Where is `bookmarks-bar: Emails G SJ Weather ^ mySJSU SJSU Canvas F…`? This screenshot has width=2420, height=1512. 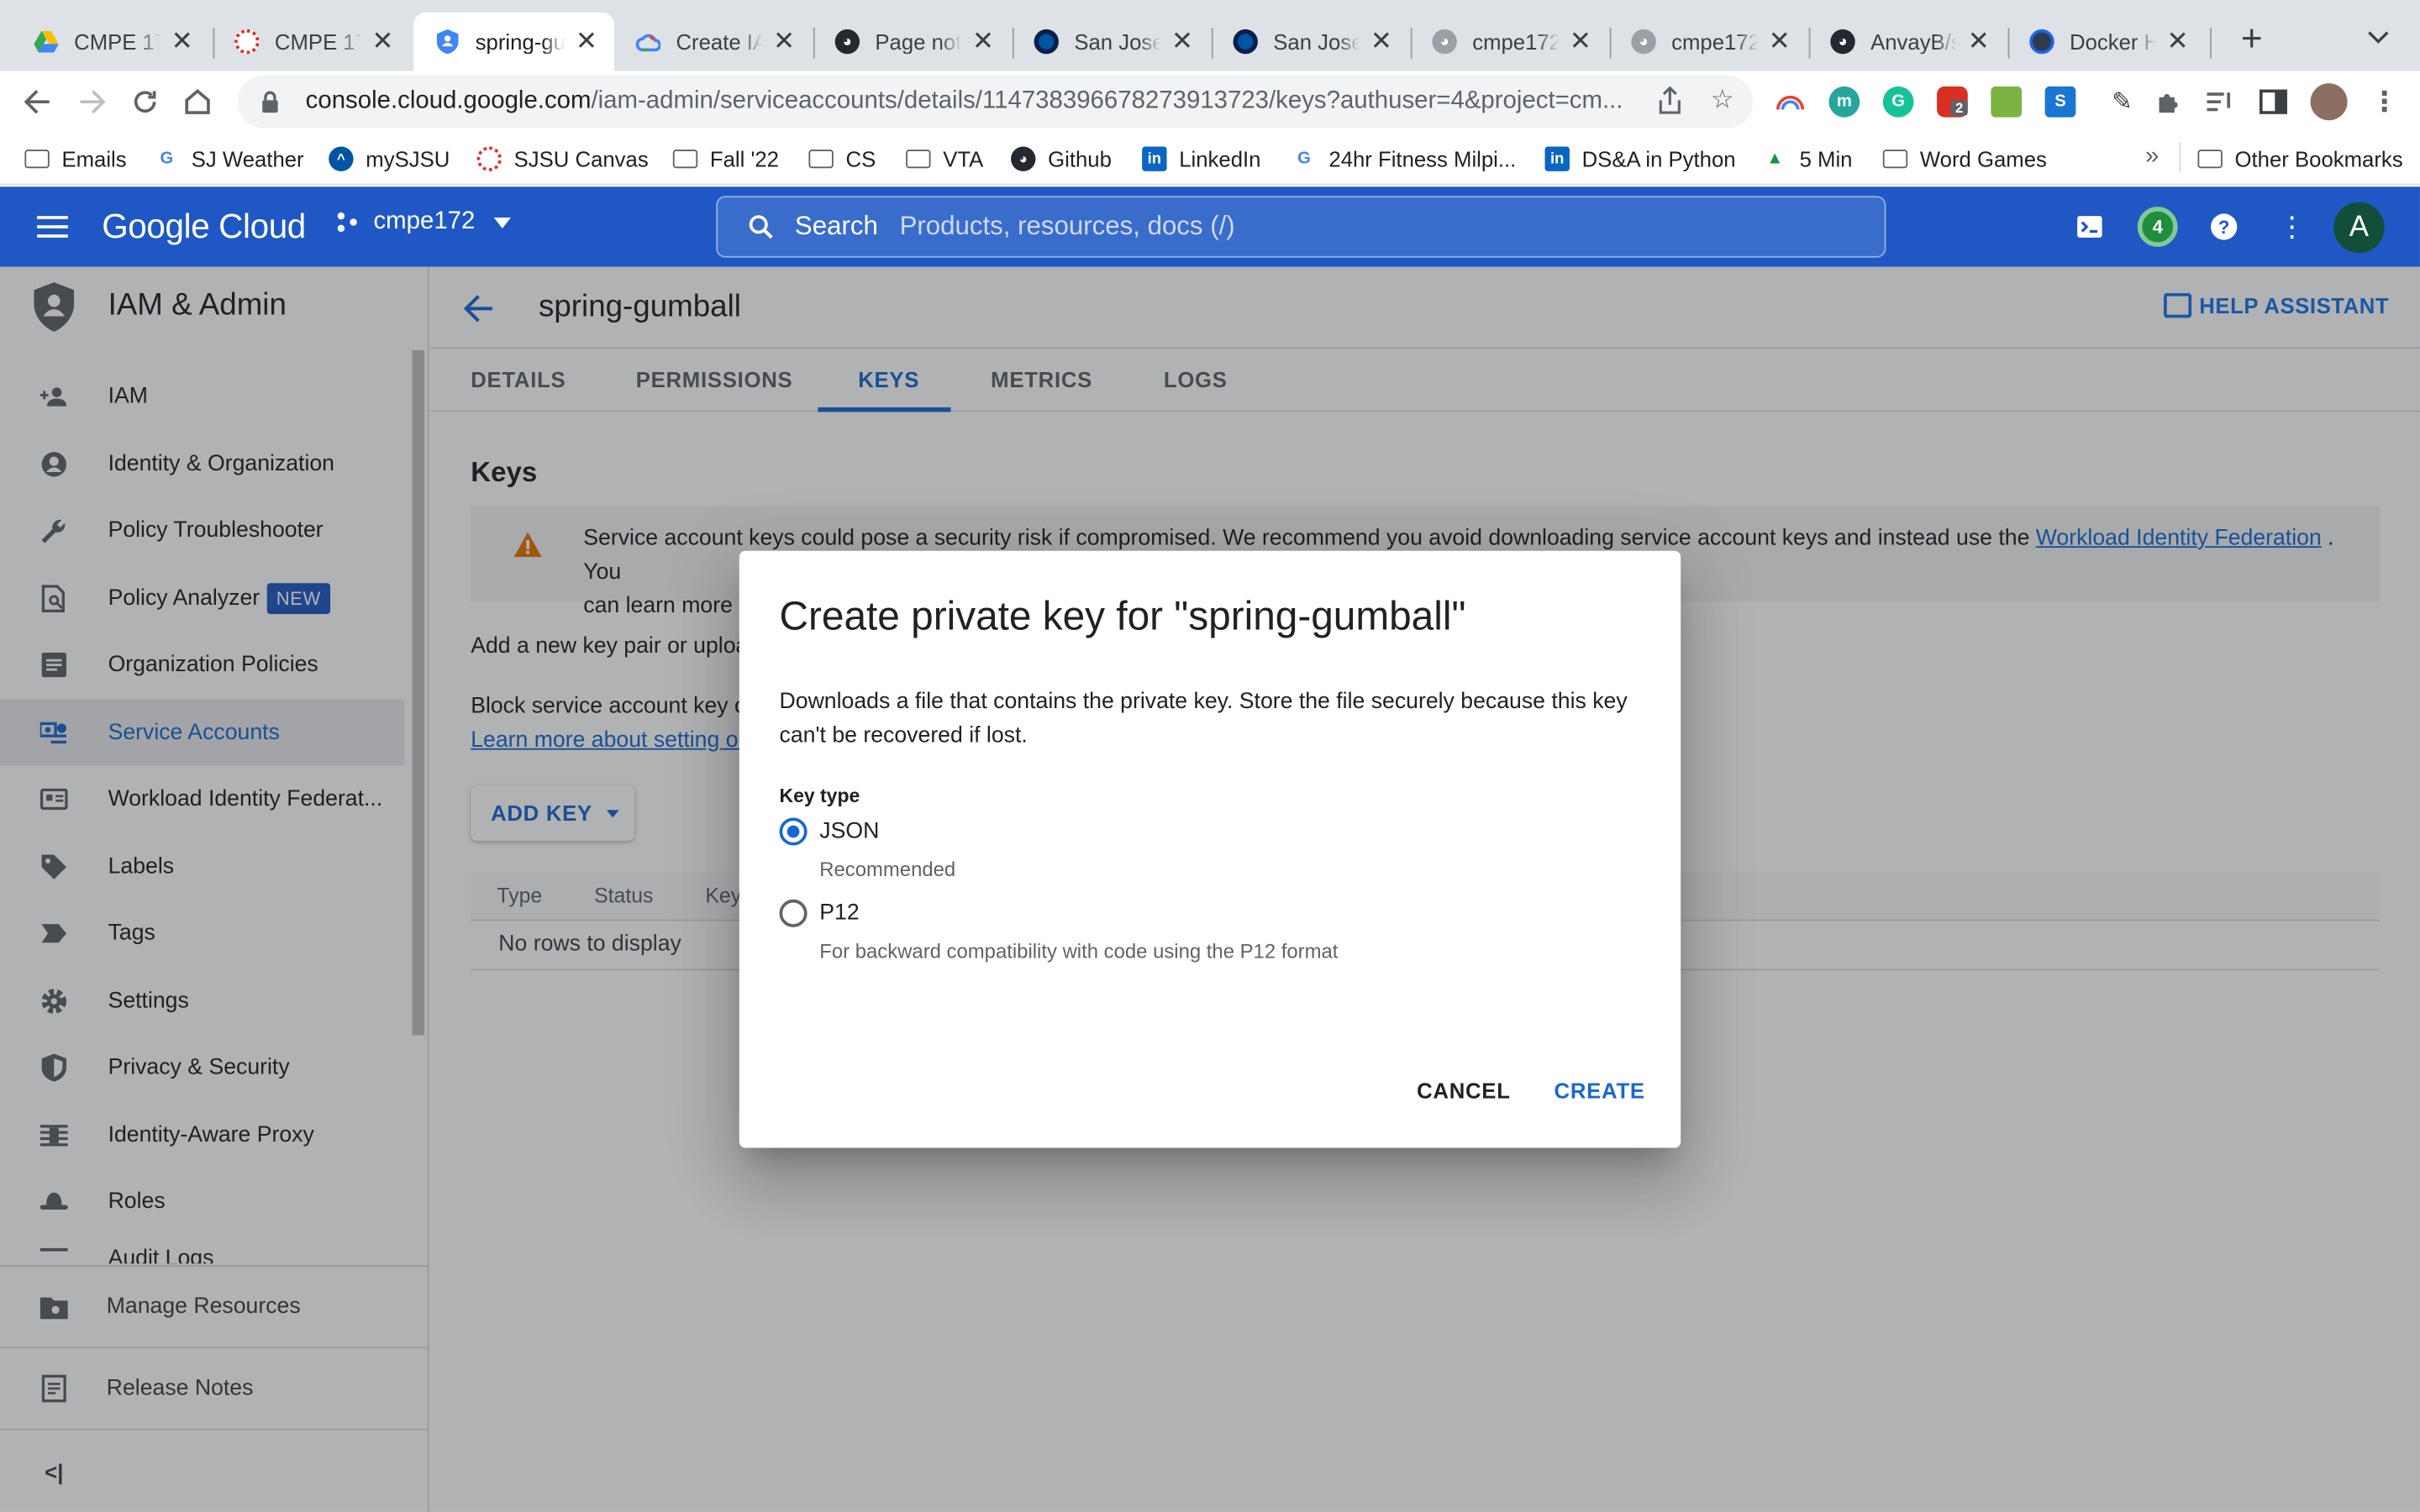 bookmarks-bar: Emails G SJ Weather ^ mySJSU SJSU Canvas F… is located at coordinates (1210, 159).